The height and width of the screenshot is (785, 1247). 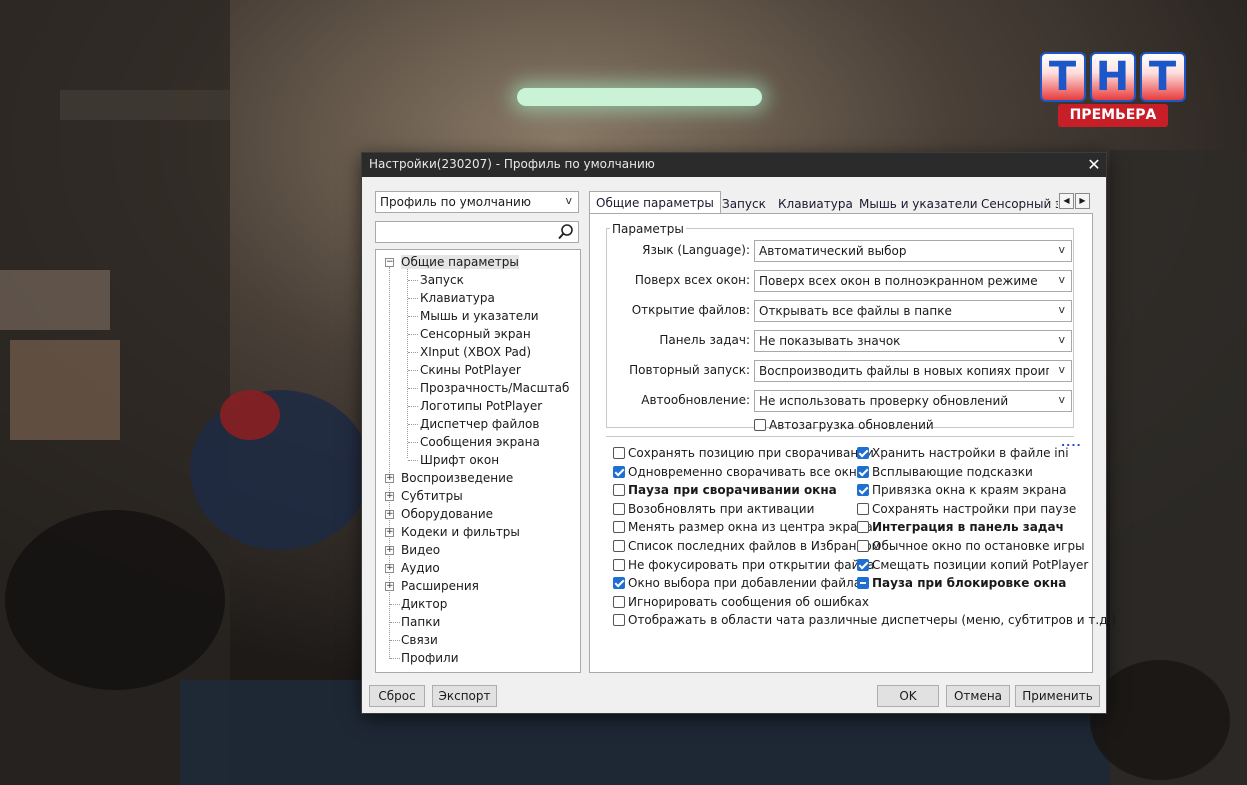 I want to click on tree-item-label: Кодеки и фильтры, so click(x=460, y=532).